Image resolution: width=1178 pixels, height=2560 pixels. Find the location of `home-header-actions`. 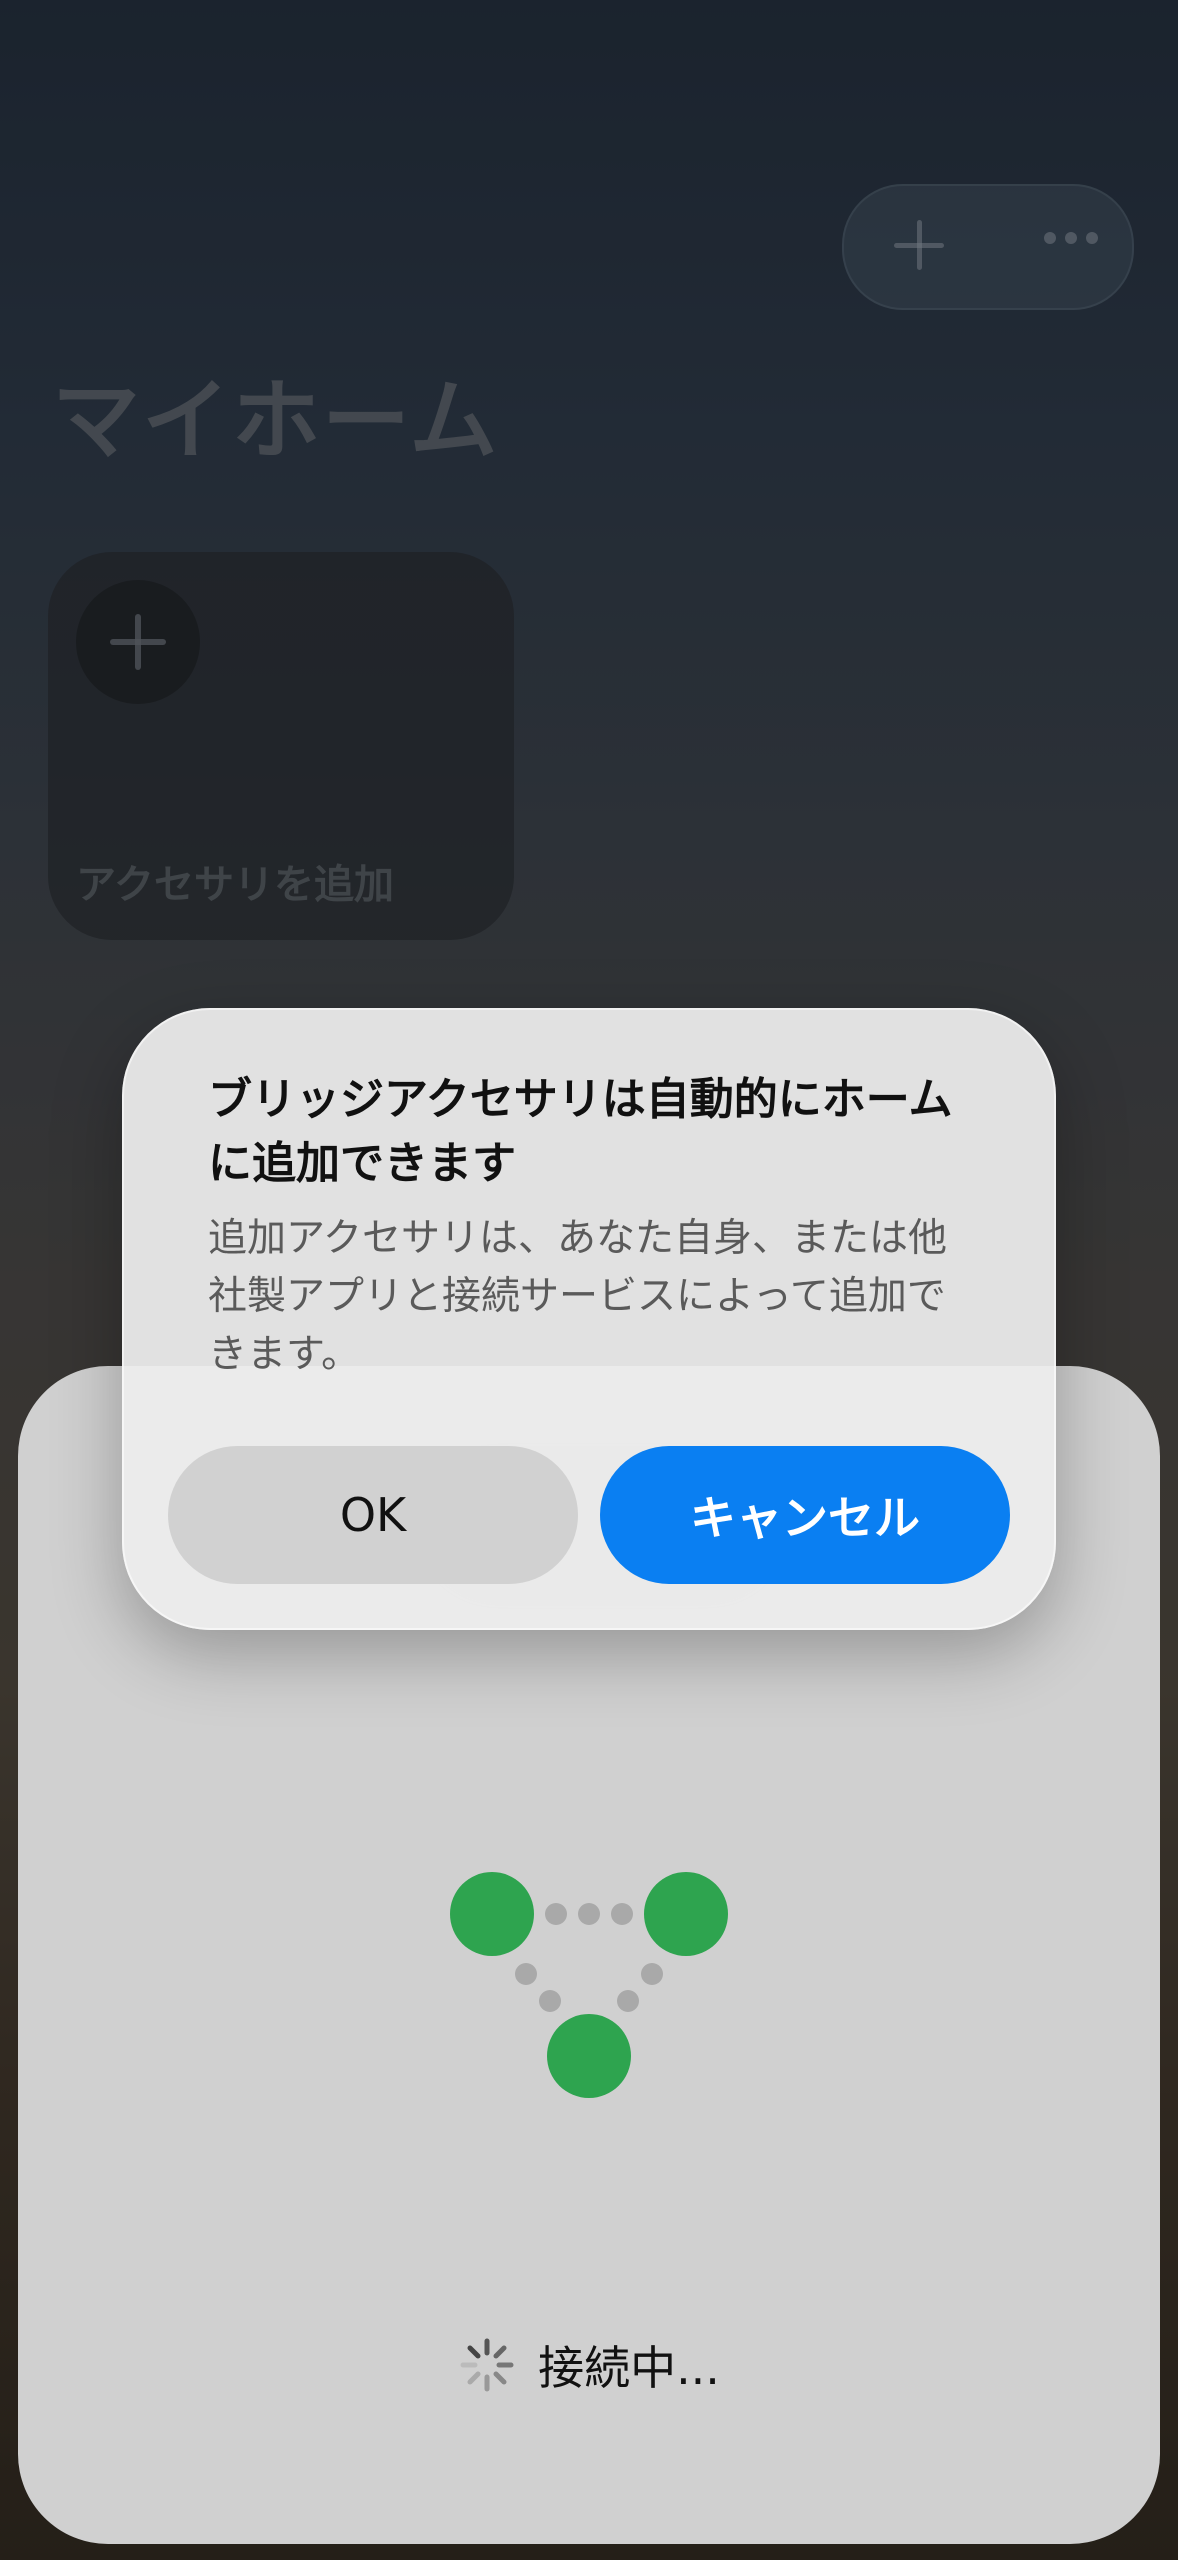

home-header-actions is located at coordinates (988, 247).